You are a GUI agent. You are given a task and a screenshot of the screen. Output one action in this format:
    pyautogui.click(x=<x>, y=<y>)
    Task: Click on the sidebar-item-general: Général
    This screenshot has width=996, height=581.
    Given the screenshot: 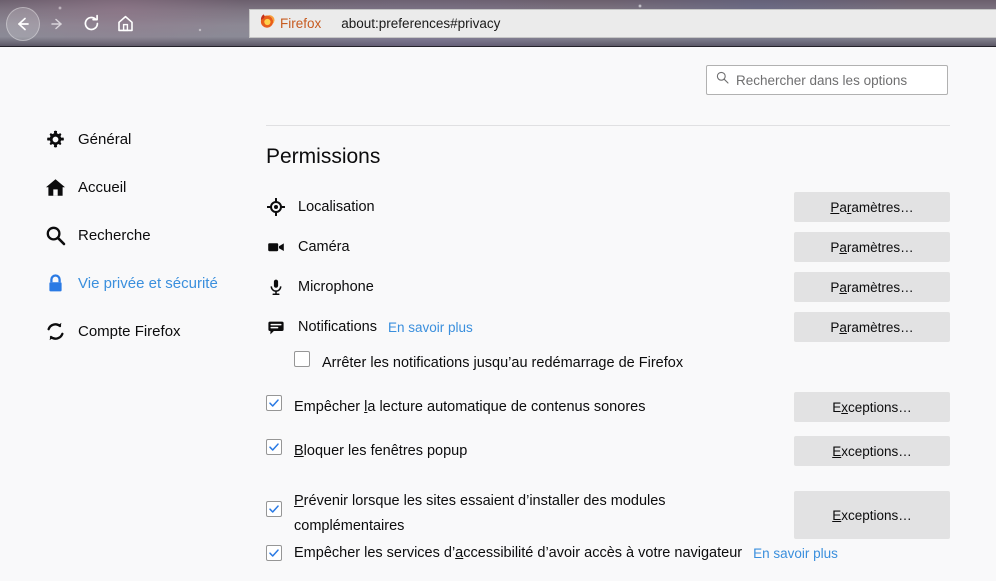 What is the action you would take?
    pyautogui.click(x=125, y=139)
    